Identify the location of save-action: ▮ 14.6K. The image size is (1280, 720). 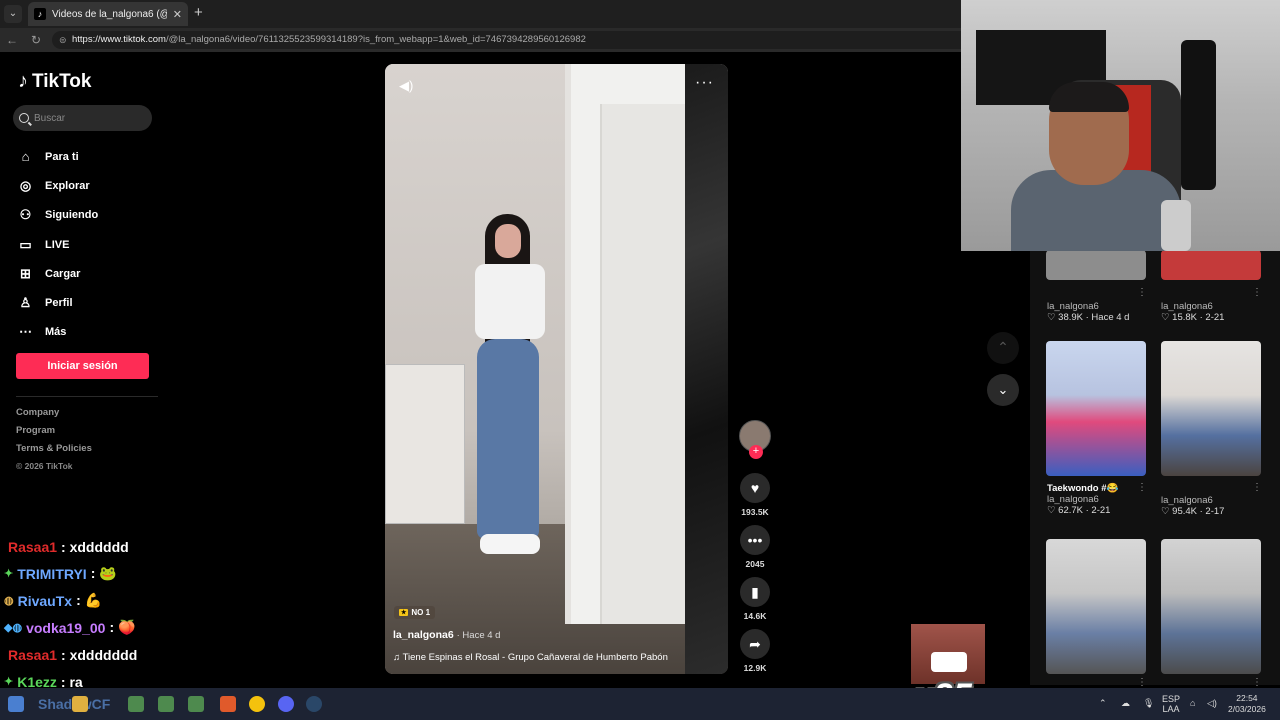
(755, 599).